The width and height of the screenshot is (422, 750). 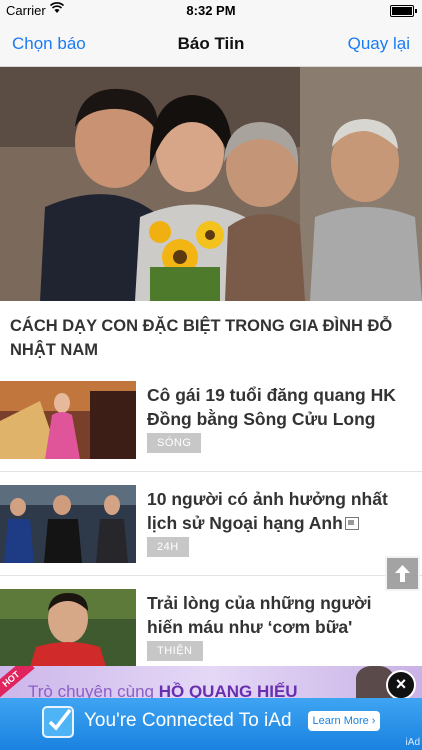 What do you see at coordinates (175, 651) in the screenshot?
I see `category-tag: THIỆN` at bounding box center [175, 651].